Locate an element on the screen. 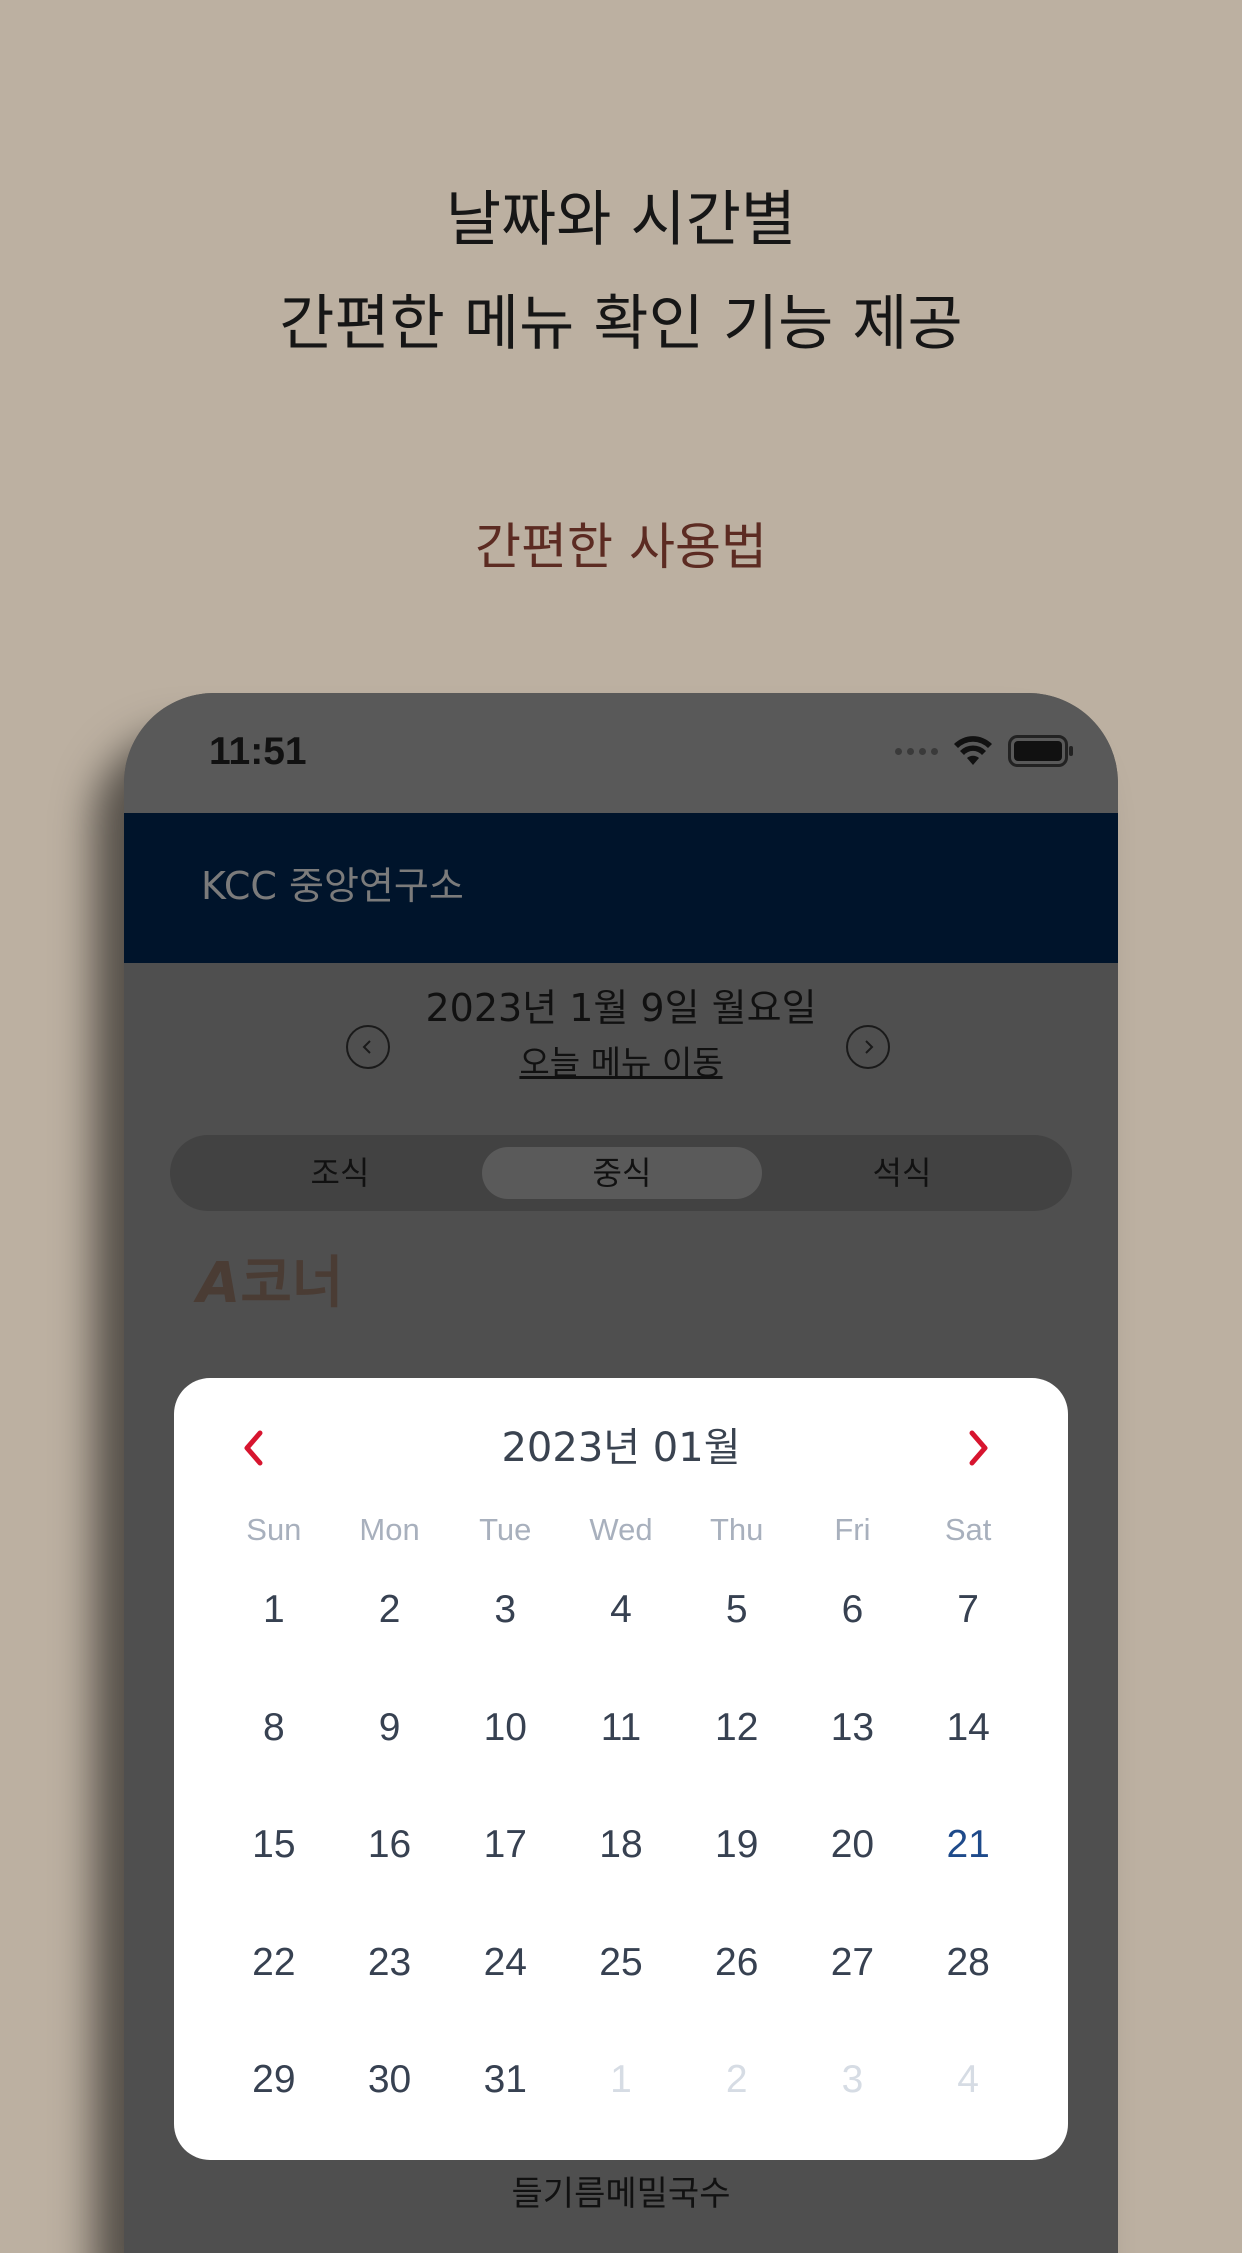  weekday-label: Tue is located at coordinates (505, 1529).